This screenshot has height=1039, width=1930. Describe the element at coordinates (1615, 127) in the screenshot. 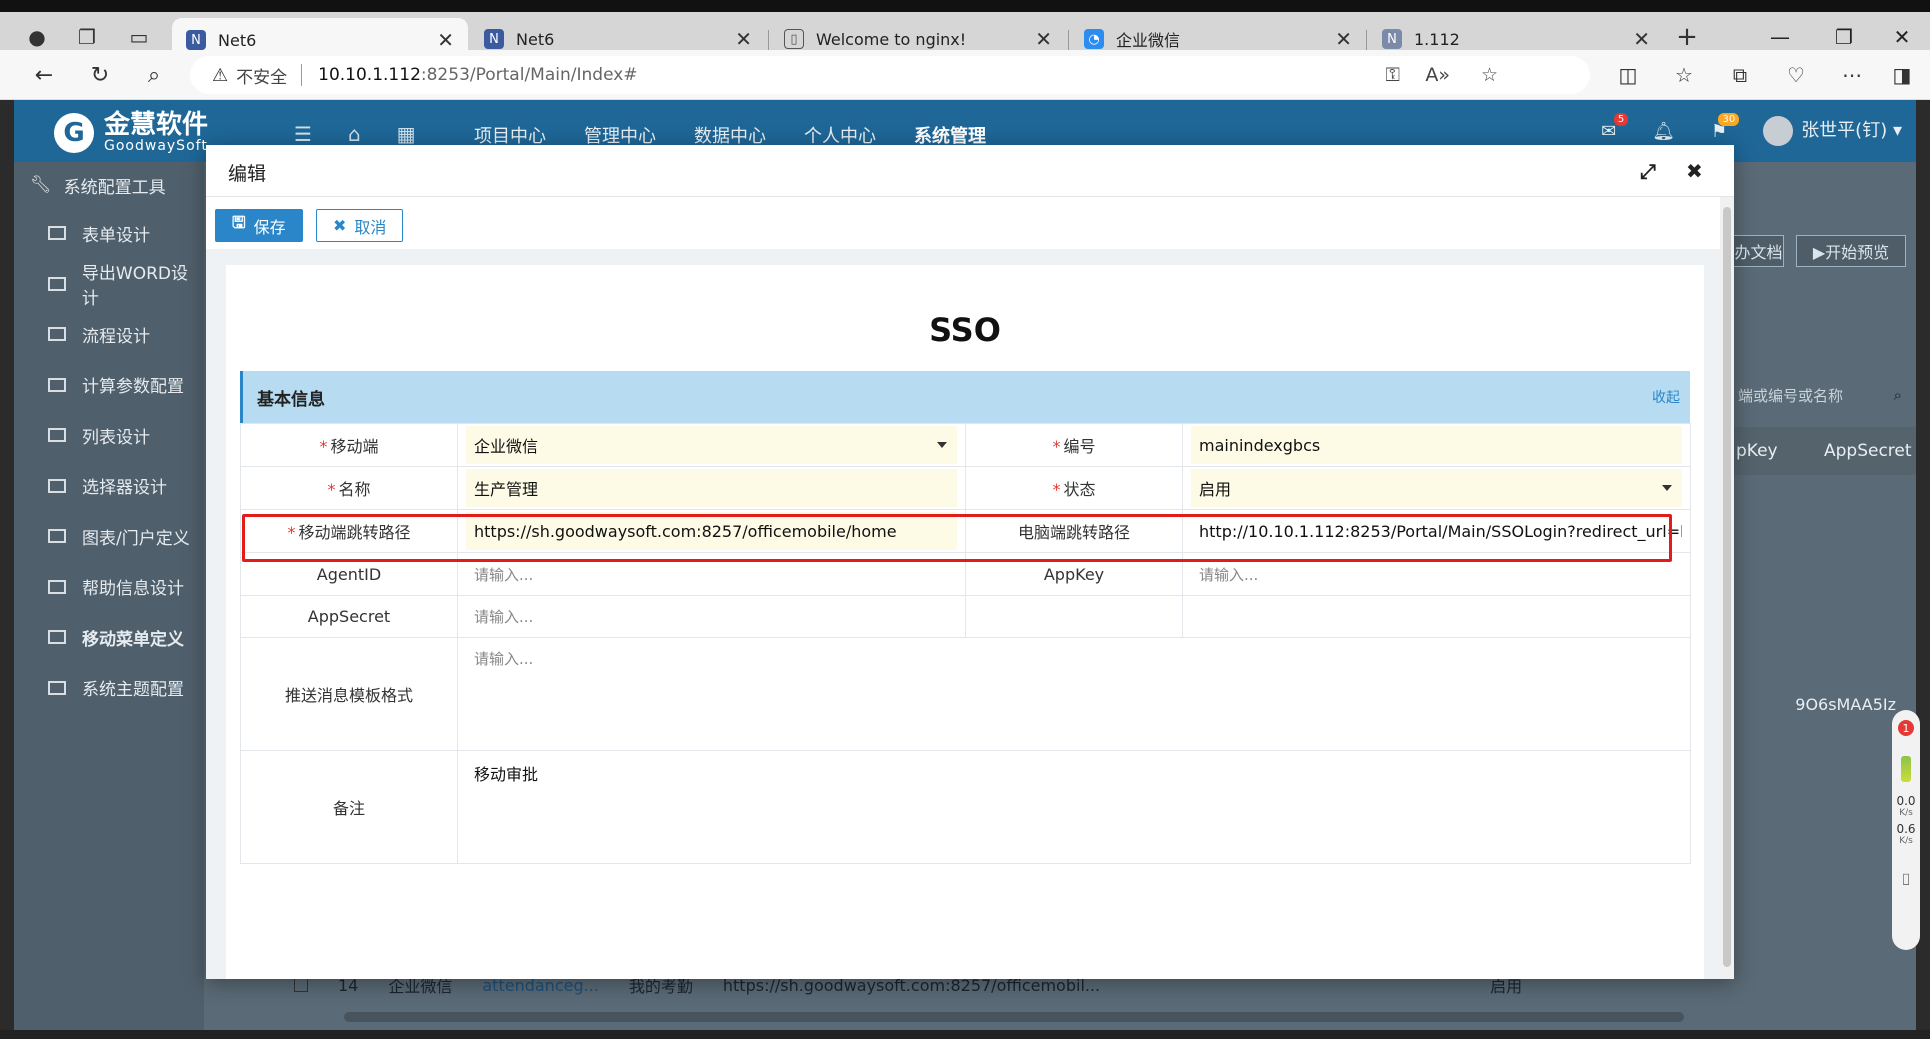

I see `message-icon: ✉ 5` at that location.